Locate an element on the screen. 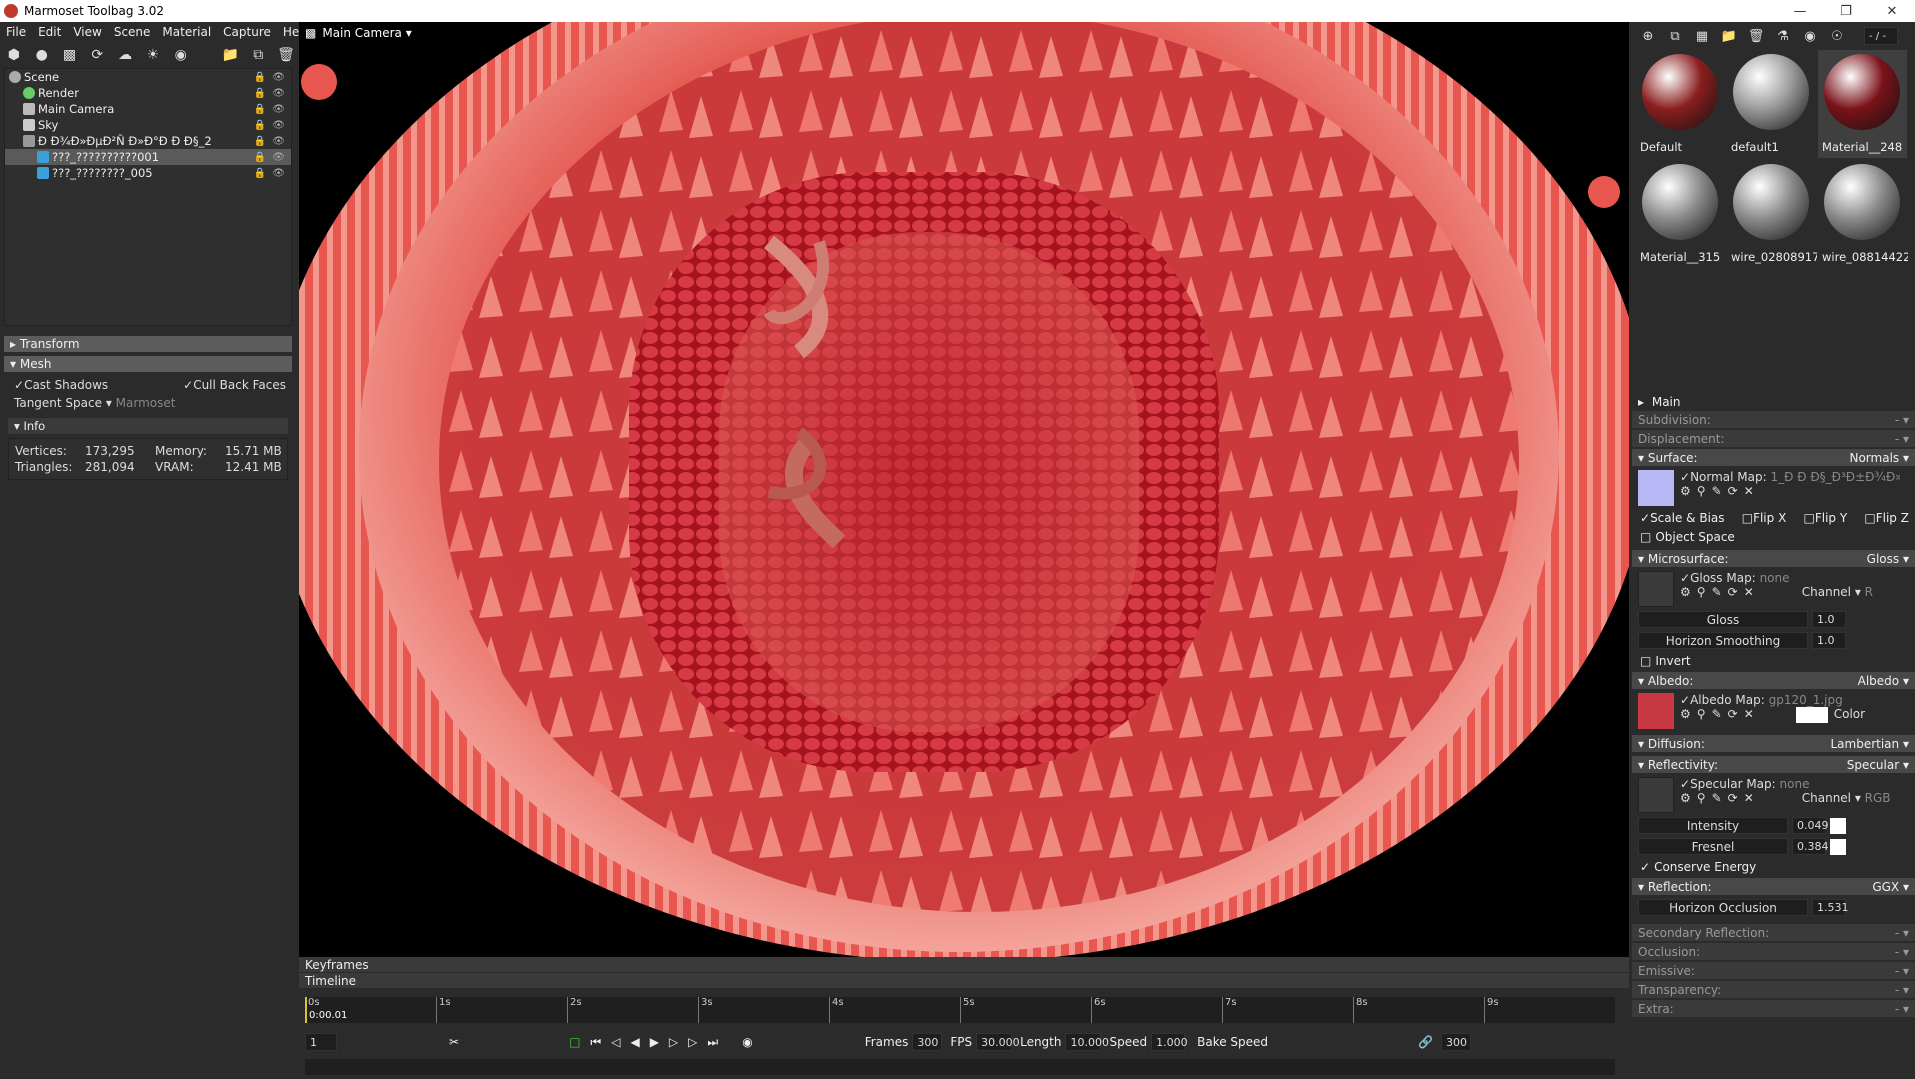 The width and height of the screenshot is (1915, 1079). assign-icon: ⚗ is located at coordinates (1783, 36).